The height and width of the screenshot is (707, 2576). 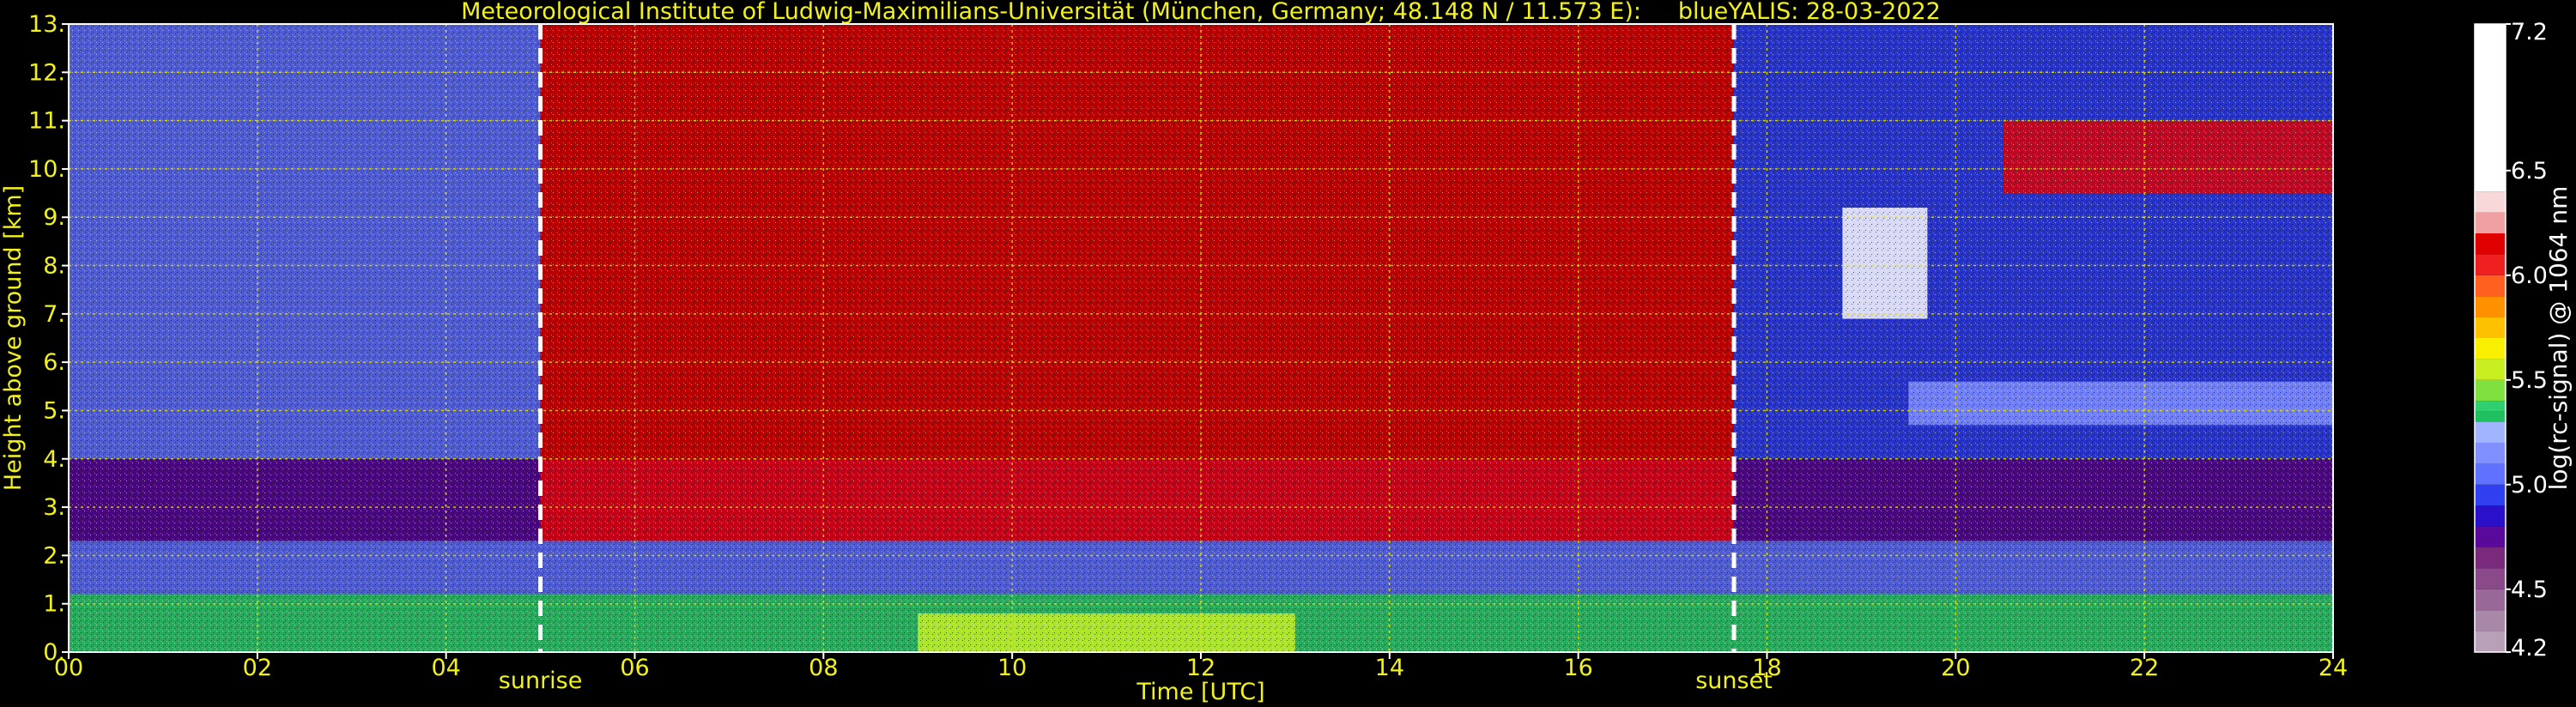 What do you see at coordinates (54, 411) in the screenshot?
I see `y-tick-label-5: 5.` at bounding box center [54, 411].